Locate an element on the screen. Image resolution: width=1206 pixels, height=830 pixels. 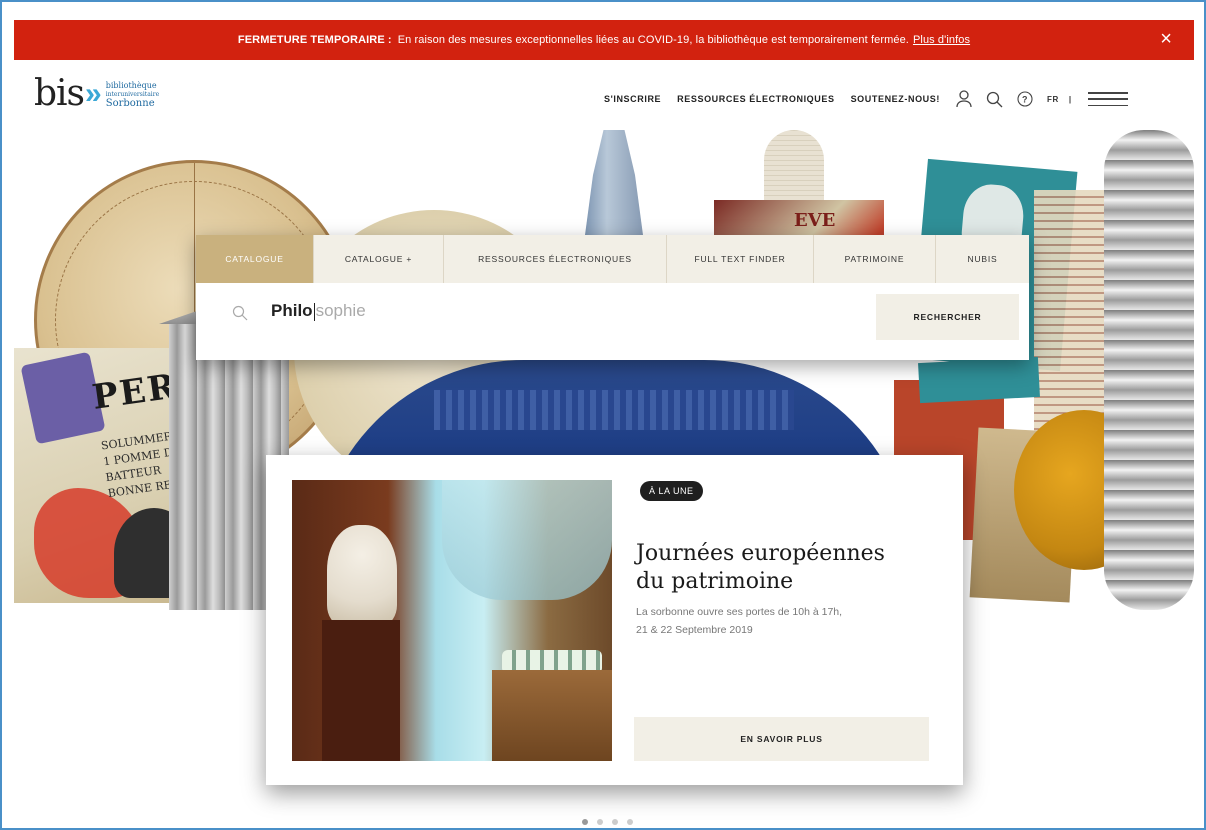
manuscript-text: EVE is located at coordinates (815, 220).